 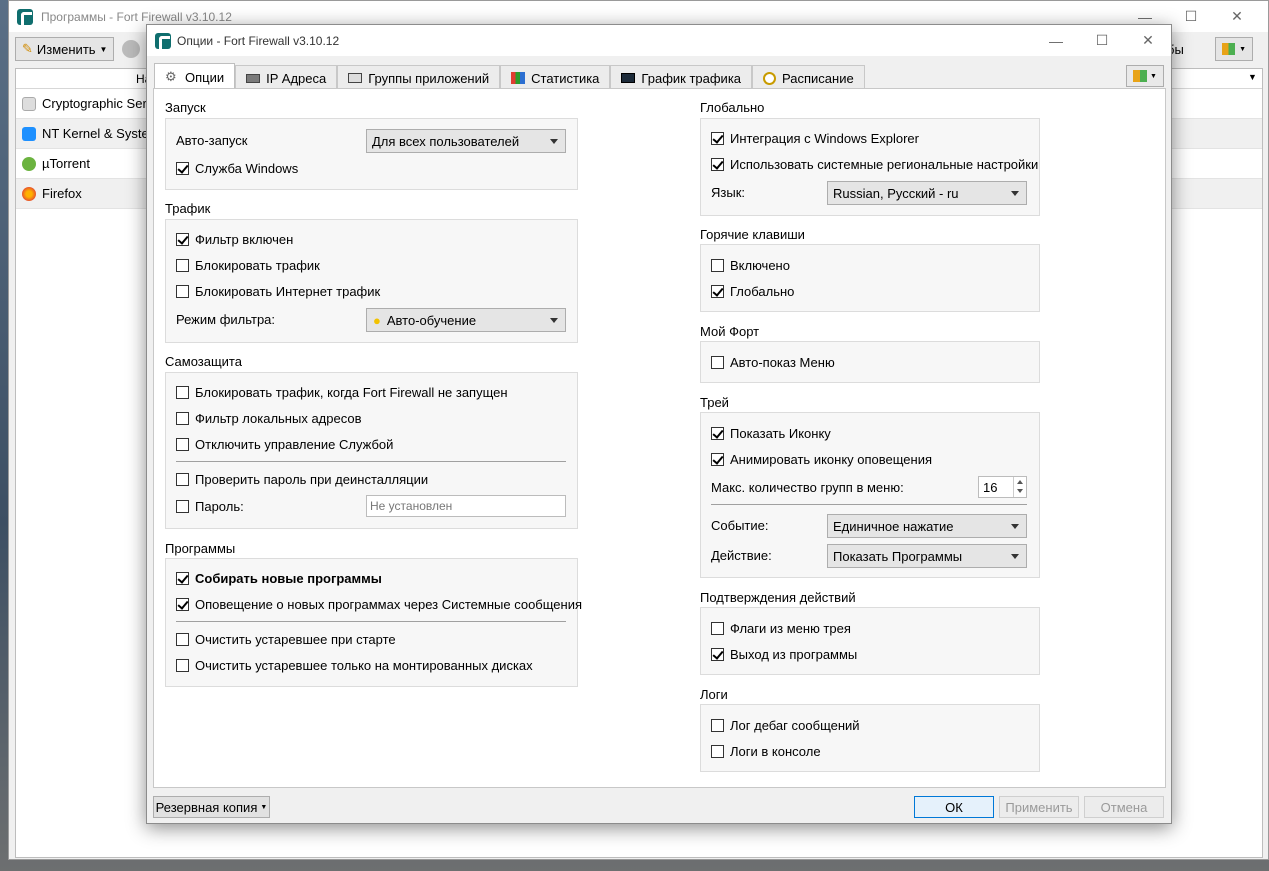 I want to click on edit-button: ✎ Изменить ▼, so click(x=65, y=49).